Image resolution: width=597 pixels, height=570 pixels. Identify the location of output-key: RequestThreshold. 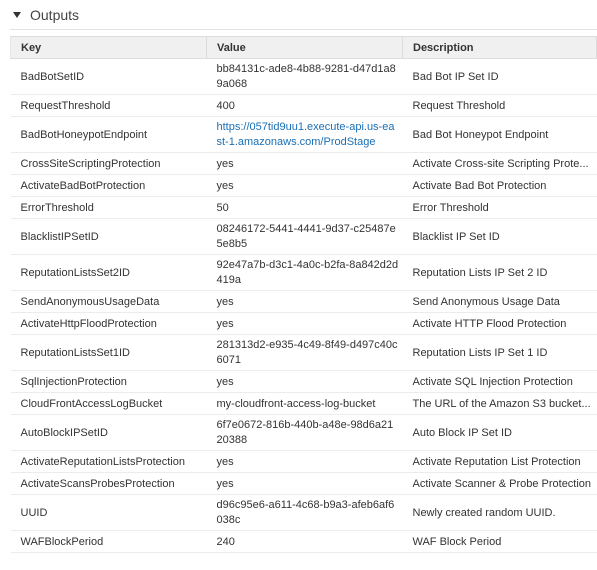
(108, 105).